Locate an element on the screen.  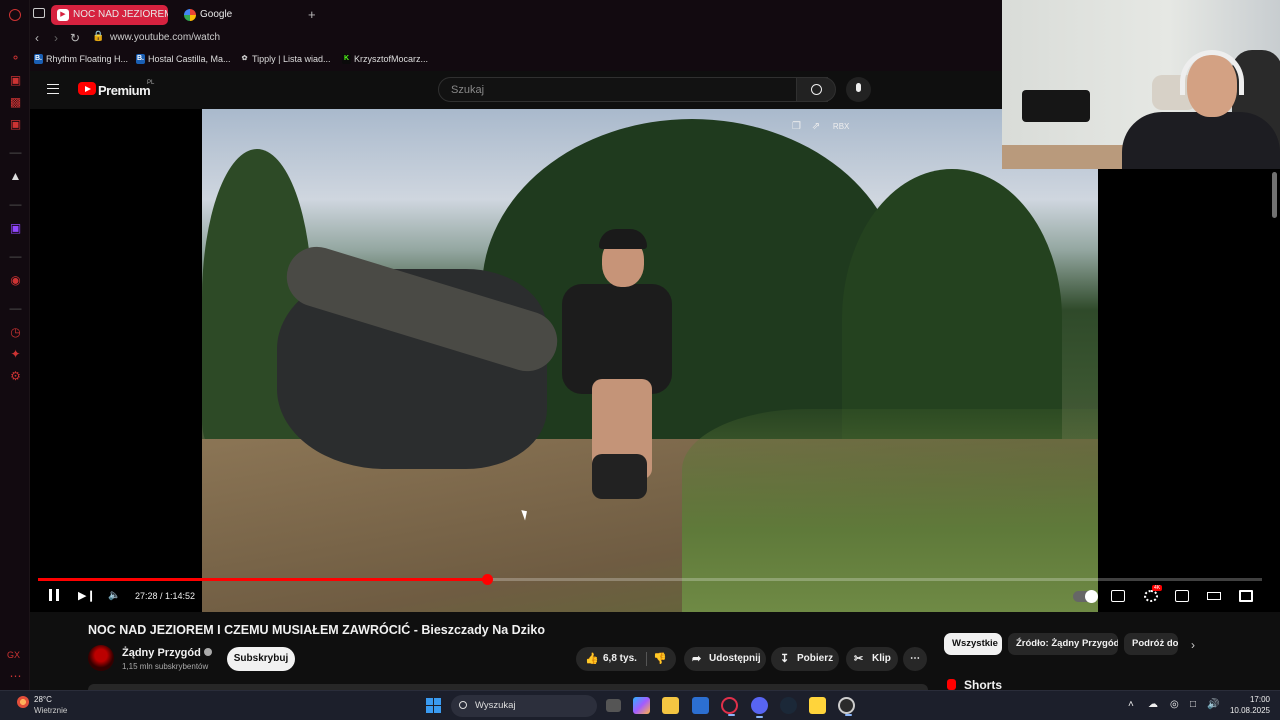
video-overlay-icons: ❐ ⇗ RBX is located at coordinates (820, 126).